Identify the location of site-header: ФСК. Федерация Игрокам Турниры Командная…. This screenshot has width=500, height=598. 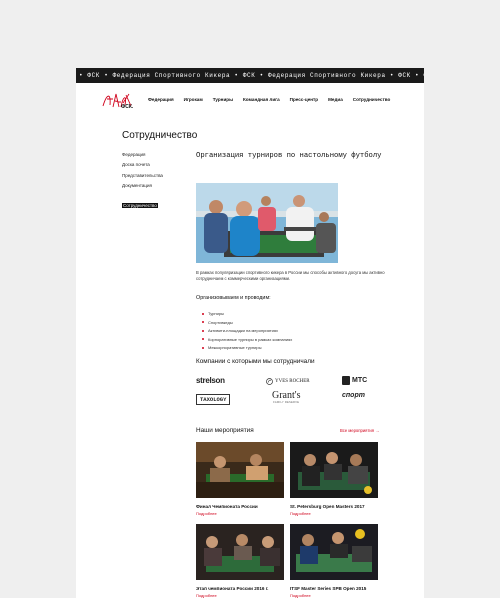
(250, 102).